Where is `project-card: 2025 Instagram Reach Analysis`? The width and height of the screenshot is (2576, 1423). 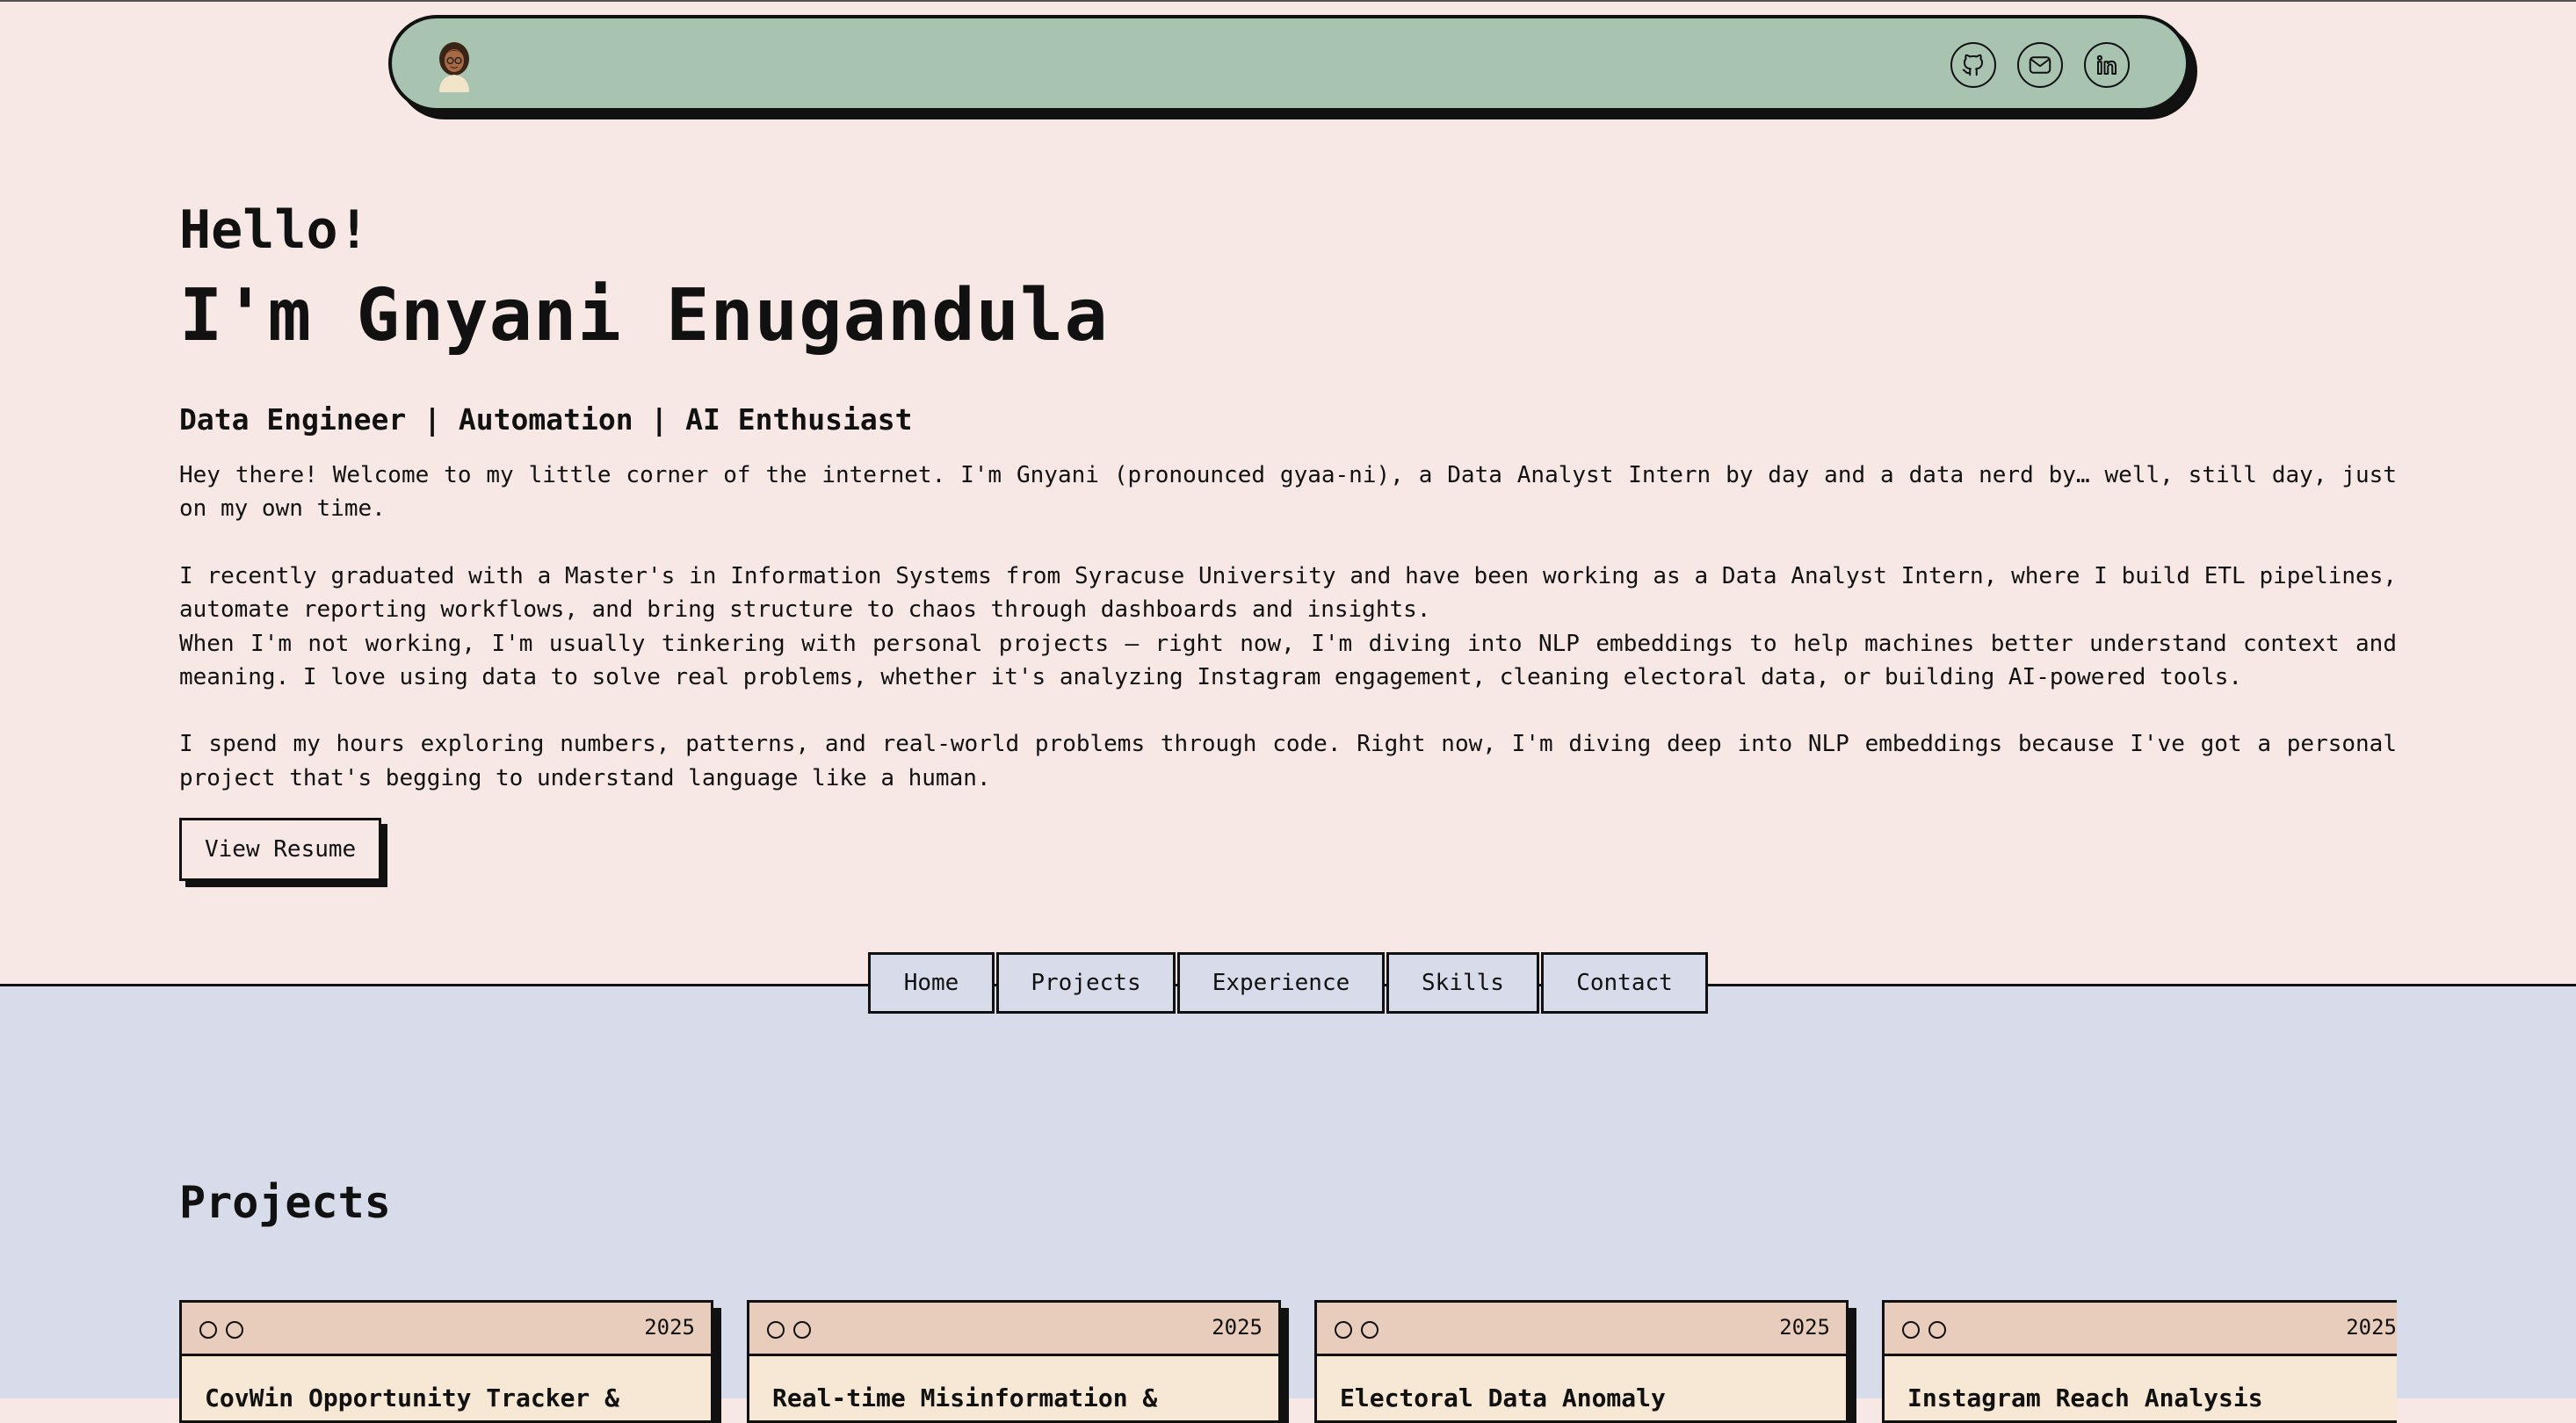
project-card: 2025 Instagram Reach Analysis is located at coordinates (2139, 1361).